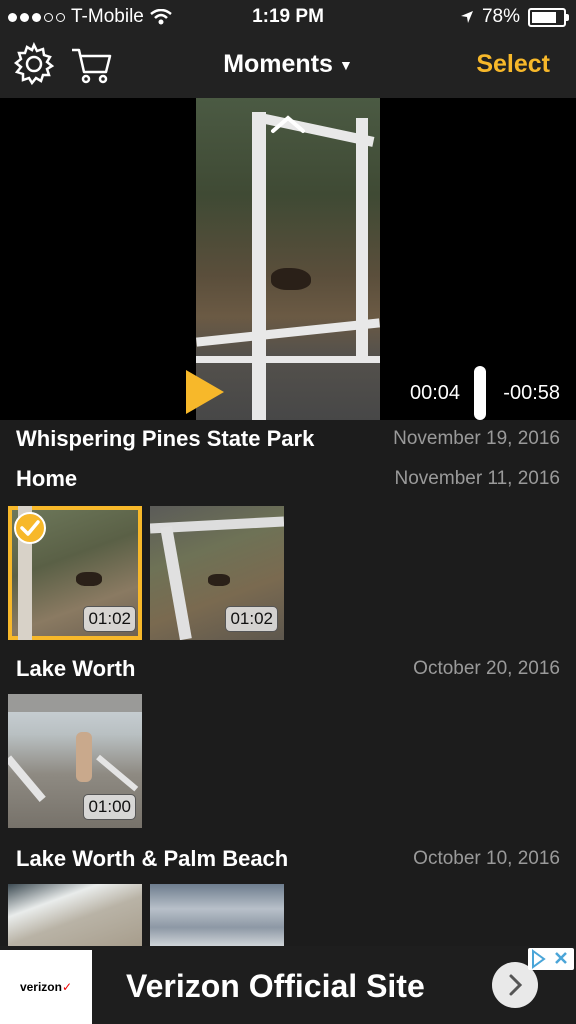 This screenshot has height=1024, width=576. Describe the element at coordinates (551, 959) in the screenshot. I see `ad-choices-icon` at that location.